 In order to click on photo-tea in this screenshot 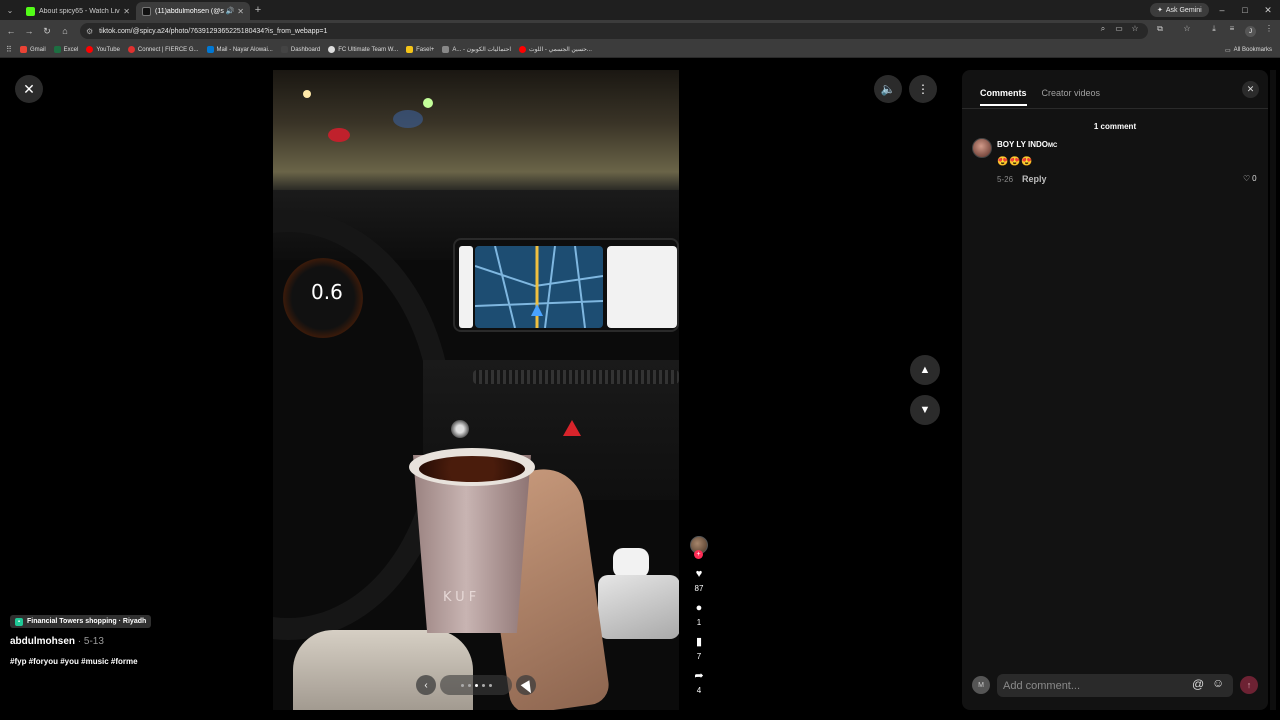, I will do `click(472, 469)`.